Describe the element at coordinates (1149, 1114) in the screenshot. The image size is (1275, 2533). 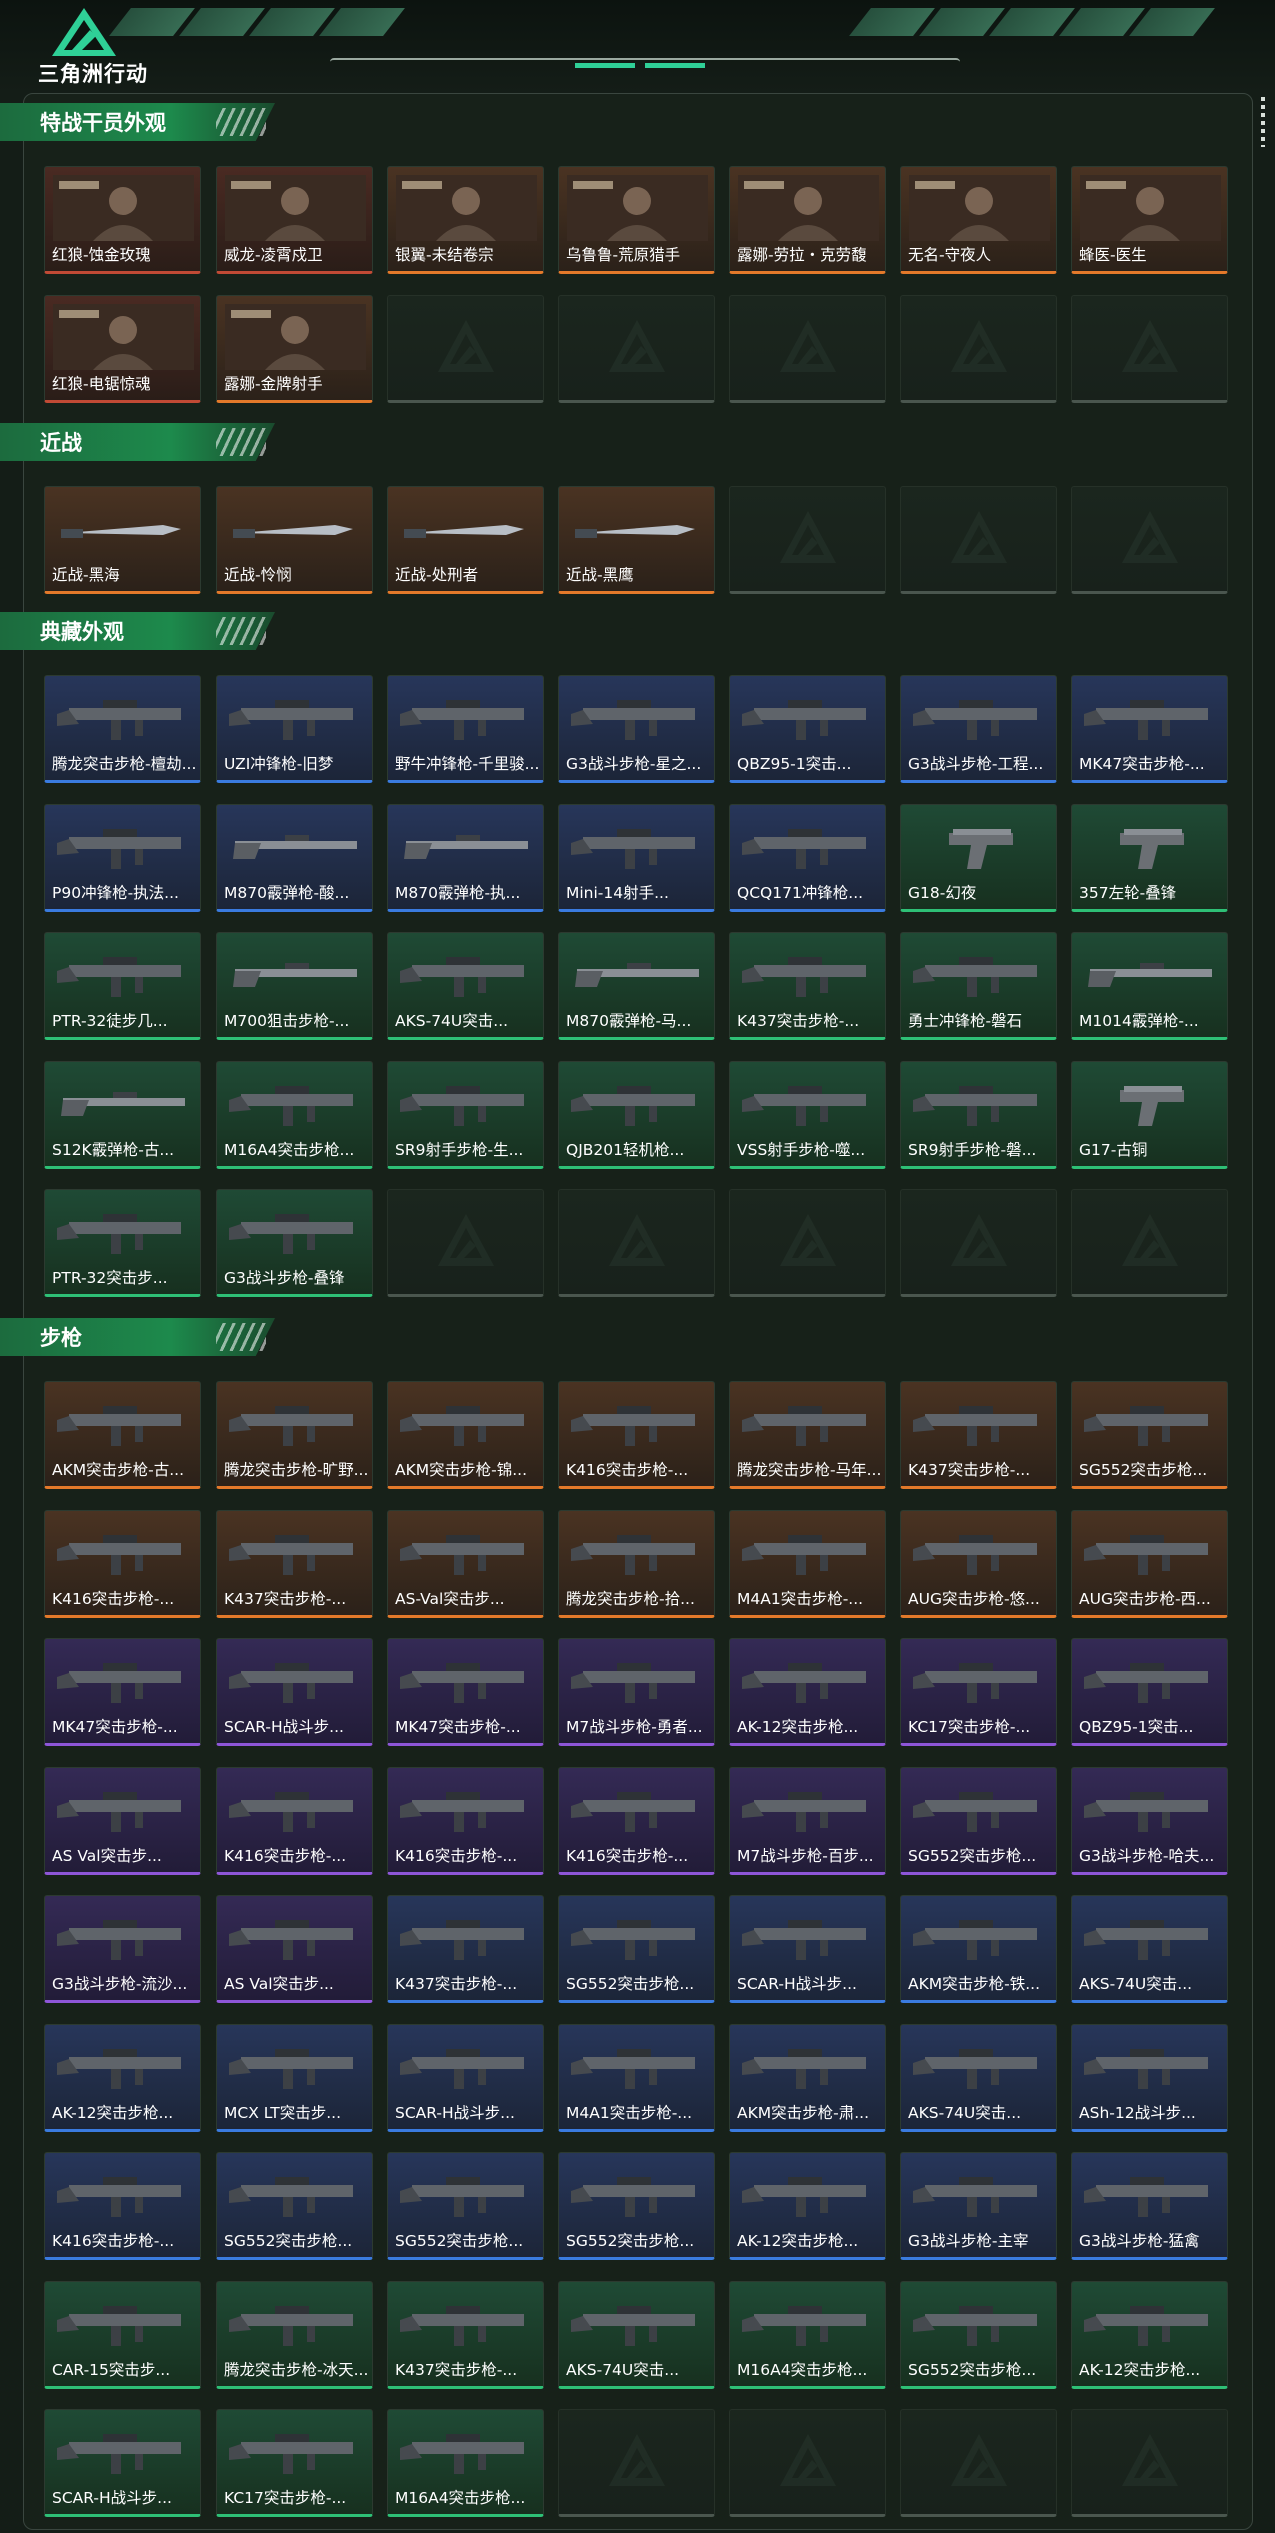
I see `item-card: G17-古铜` at that location.